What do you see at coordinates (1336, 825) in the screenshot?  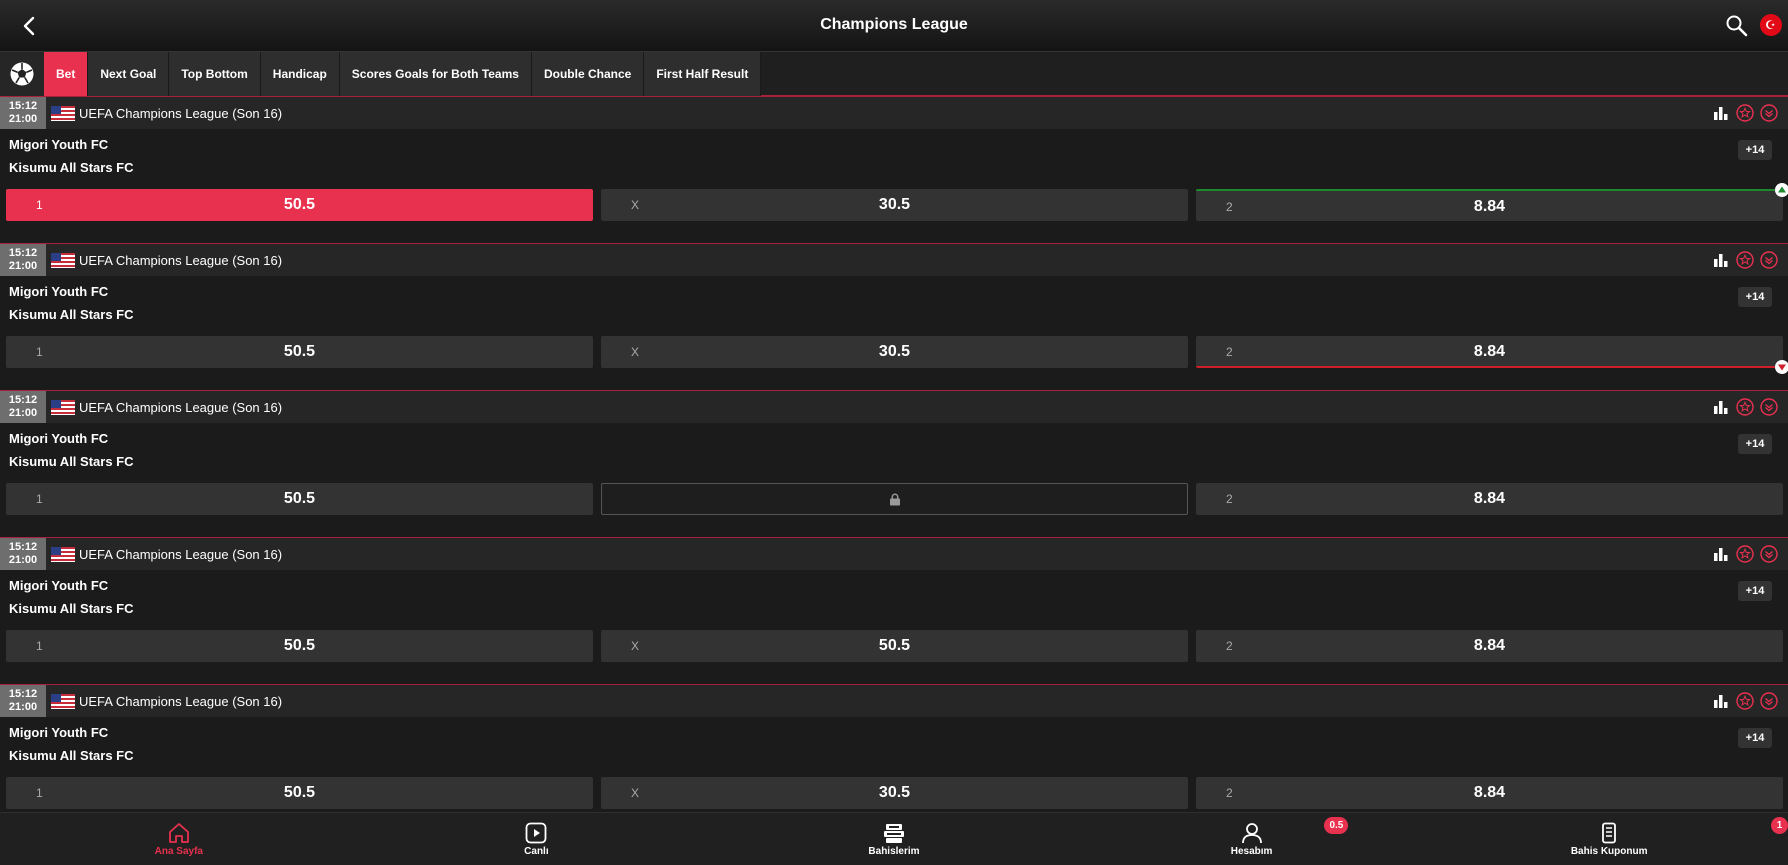 I see `balance-badge: 0.5` at bounding box center [1336, 825].